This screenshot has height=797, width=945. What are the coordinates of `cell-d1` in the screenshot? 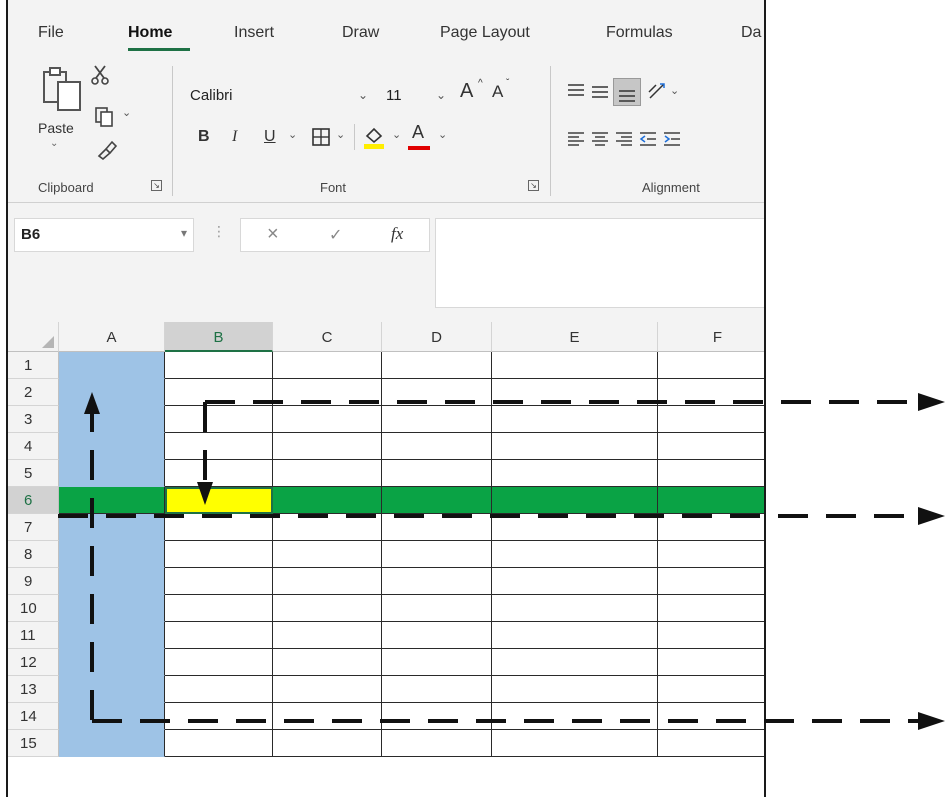 It's located at (437, 365).